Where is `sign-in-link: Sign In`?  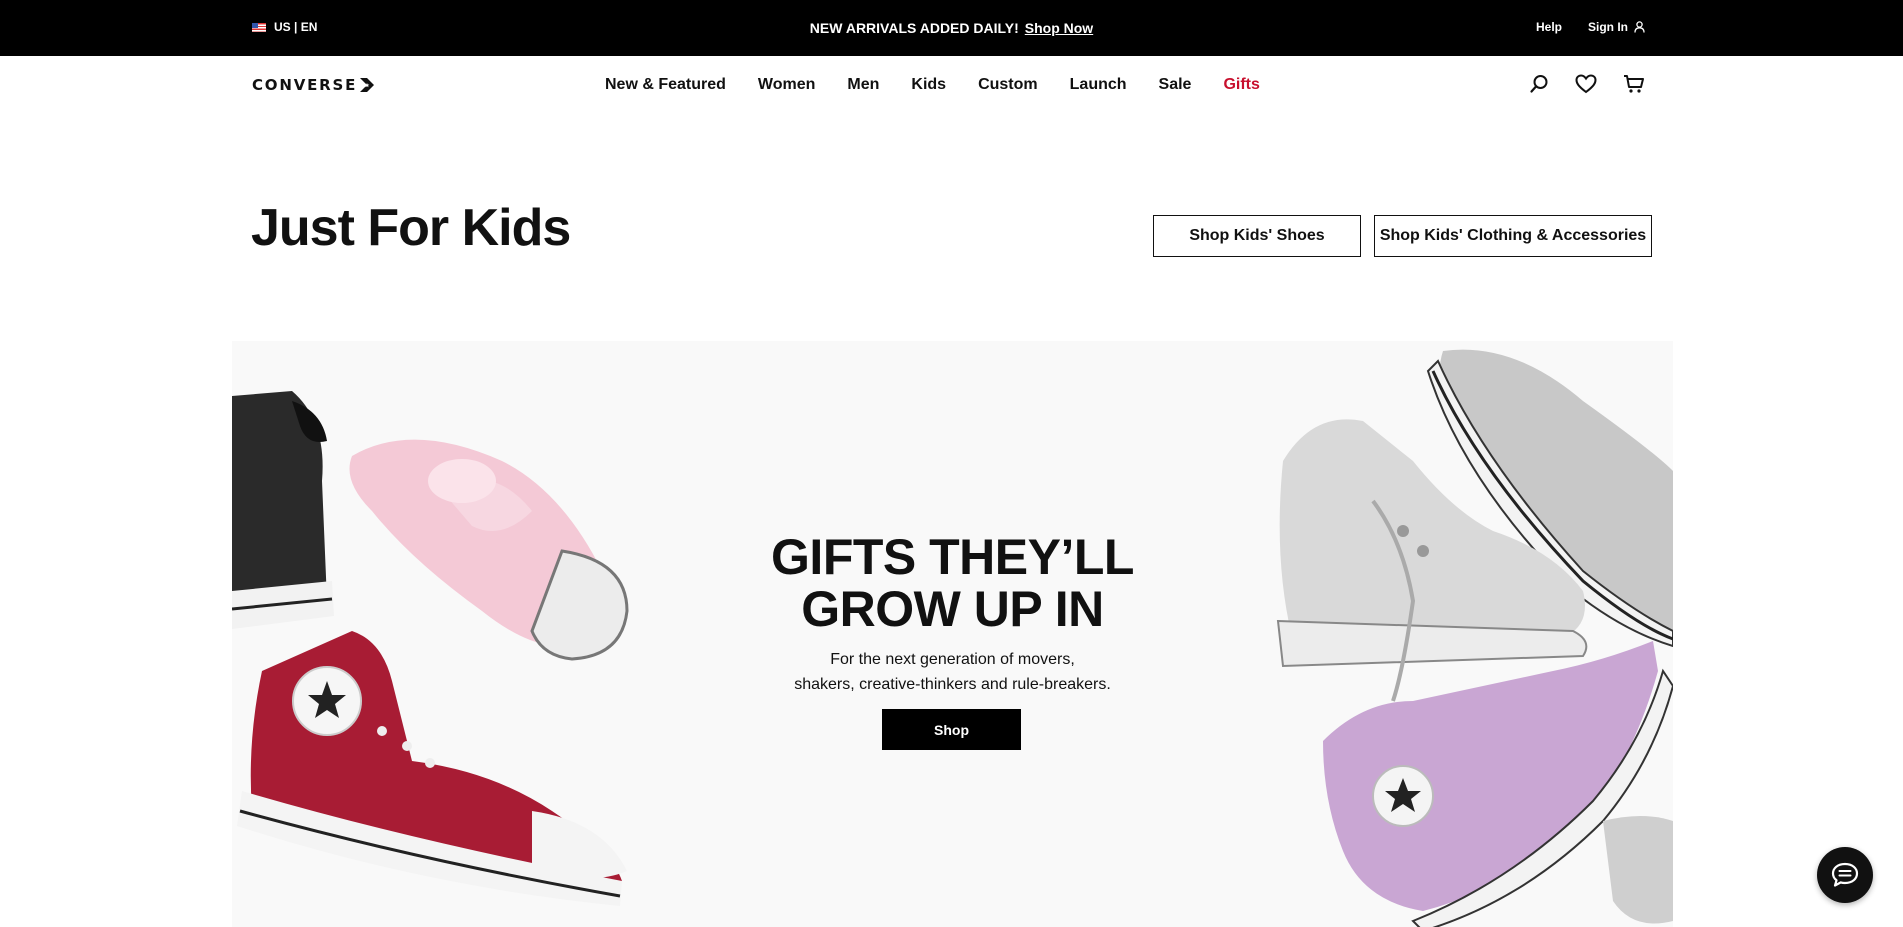 sign-in-link: Sign In is located at coordinates (1616, 27).